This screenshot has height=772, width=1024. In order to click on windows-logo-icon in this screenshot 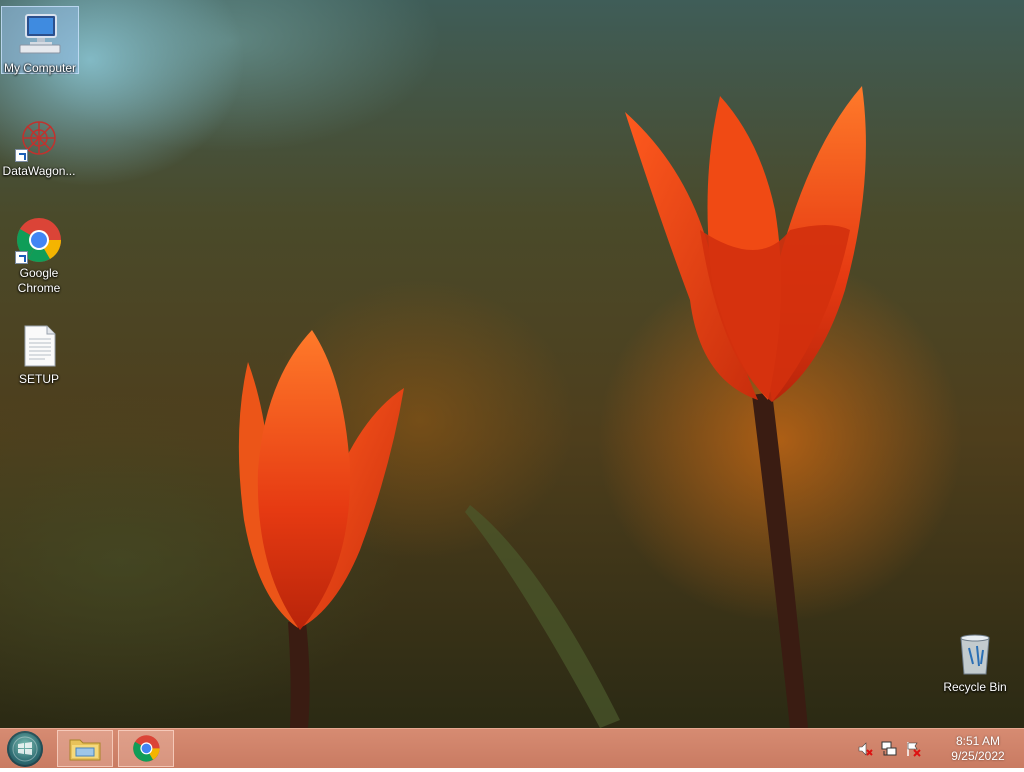, I will do `click(25, 749)`.